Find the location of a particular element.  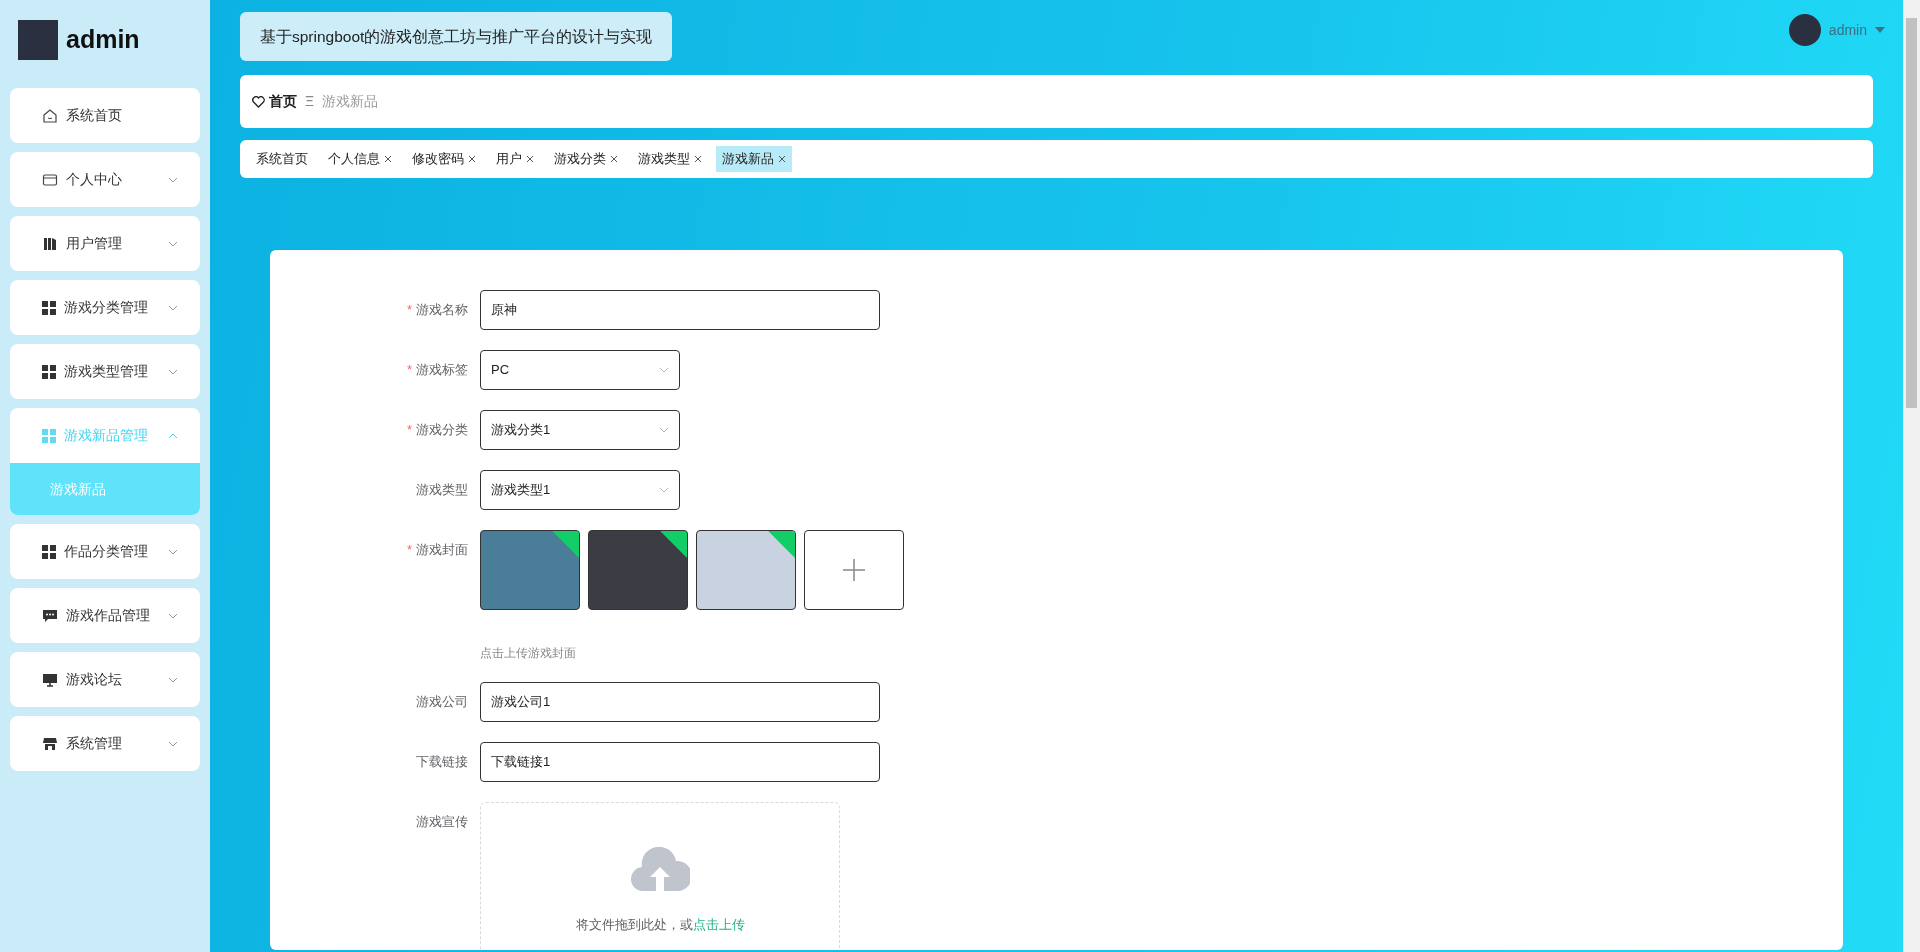

text-input: 下载链接1 is located at coordinates (680, 762).